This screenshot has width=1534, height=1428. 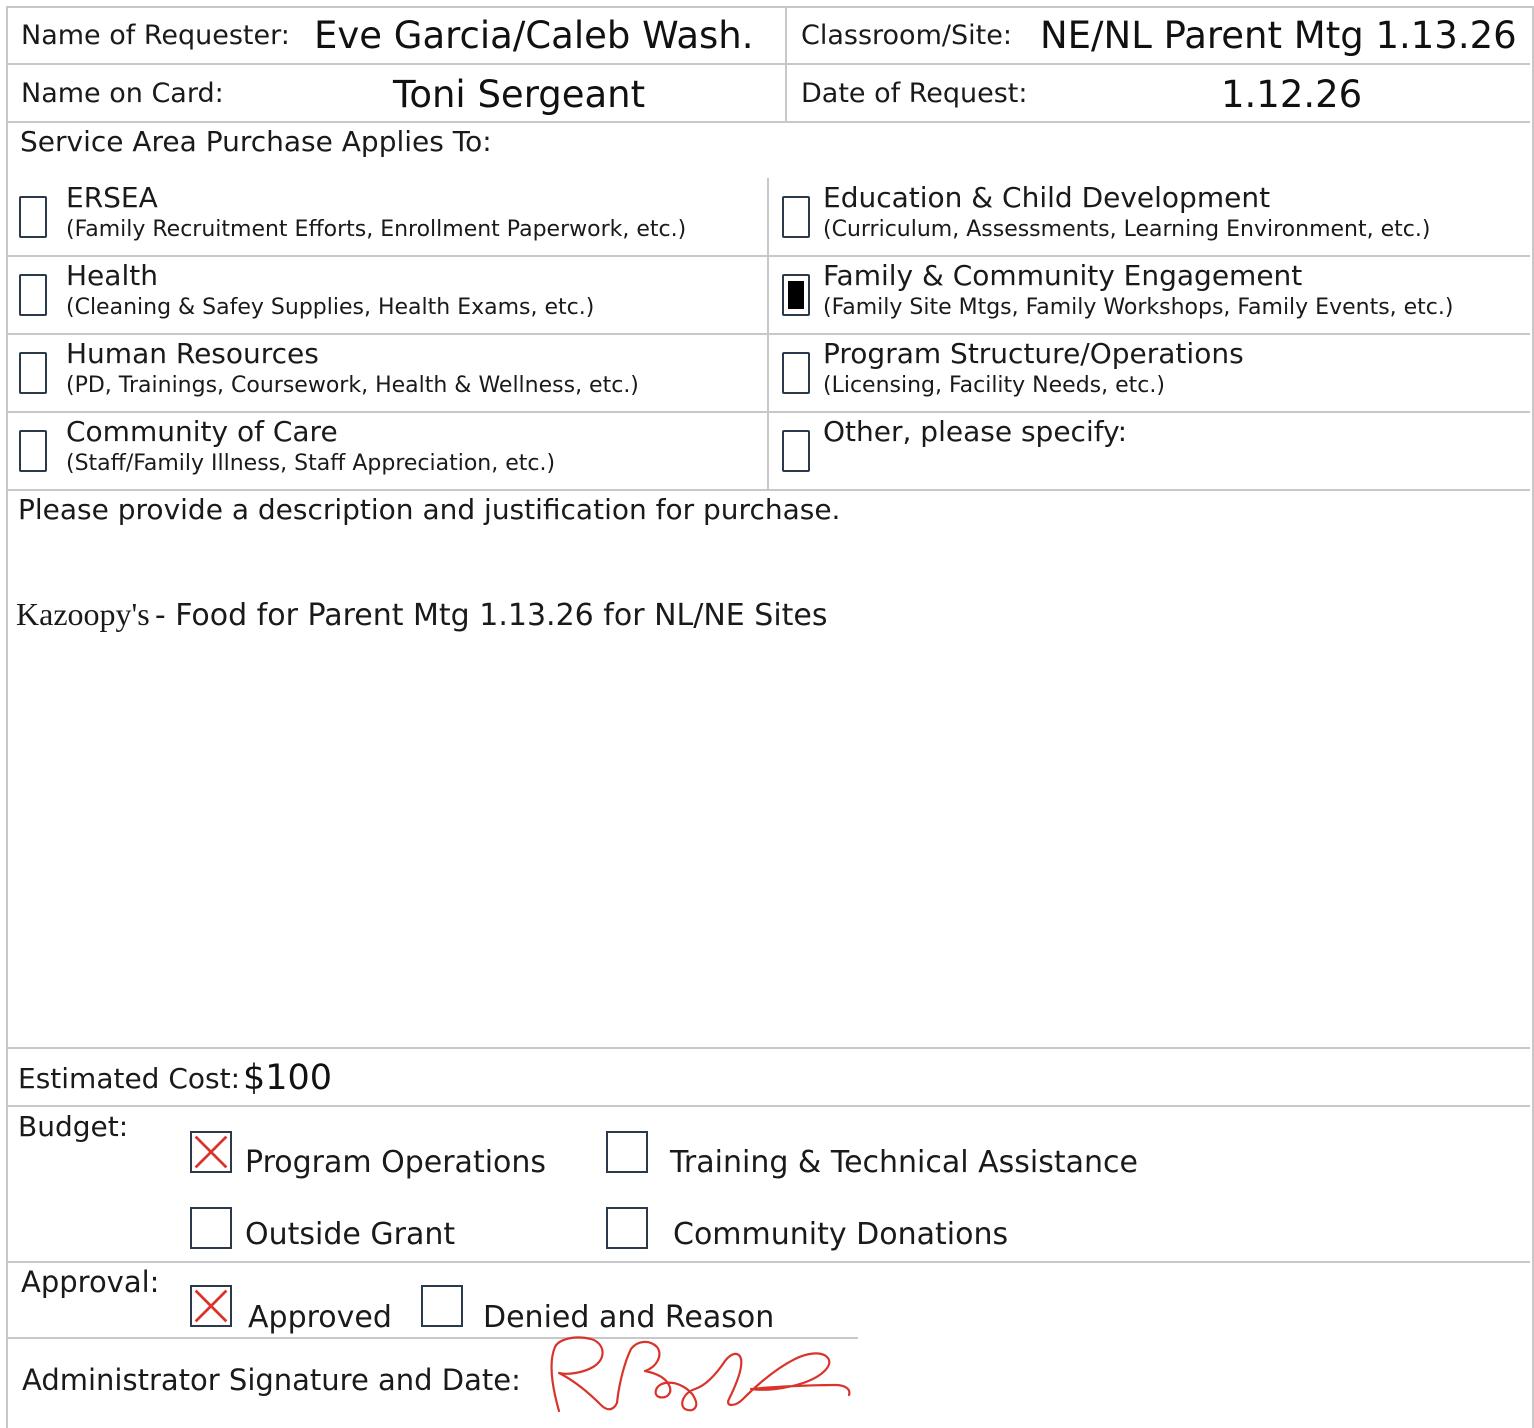 What do you see at coordinates (906, 35) in the screenshot?
I see `site-label: Classroom/Site:` at bounding box center [906, 35].